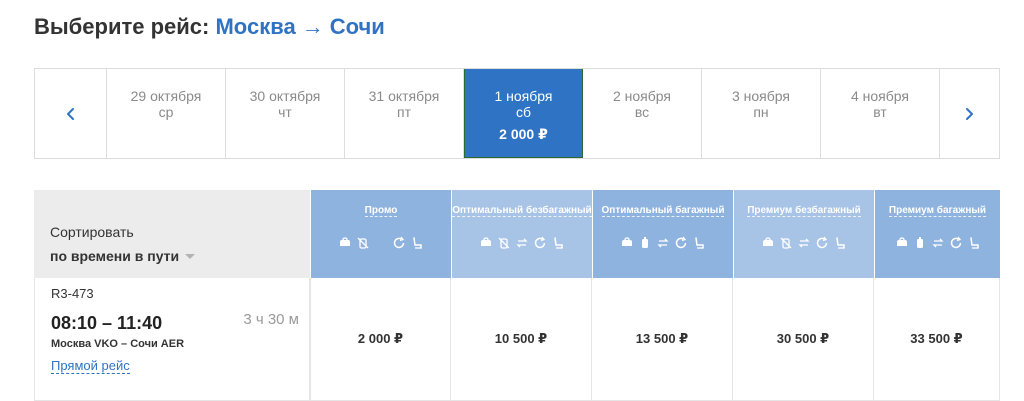  I want to click on price-cell-premium-baggage: 33 500 ₽, so click(937, 339).